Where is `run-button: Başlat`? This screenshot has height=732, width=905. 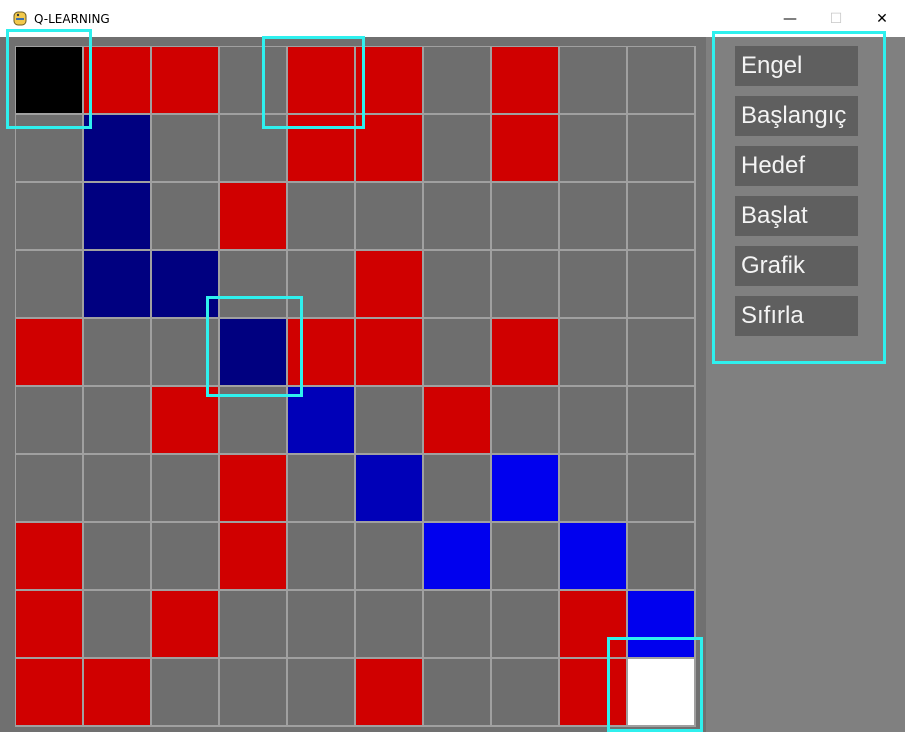 run-button: Başlat is located at coordinates (796, 216).